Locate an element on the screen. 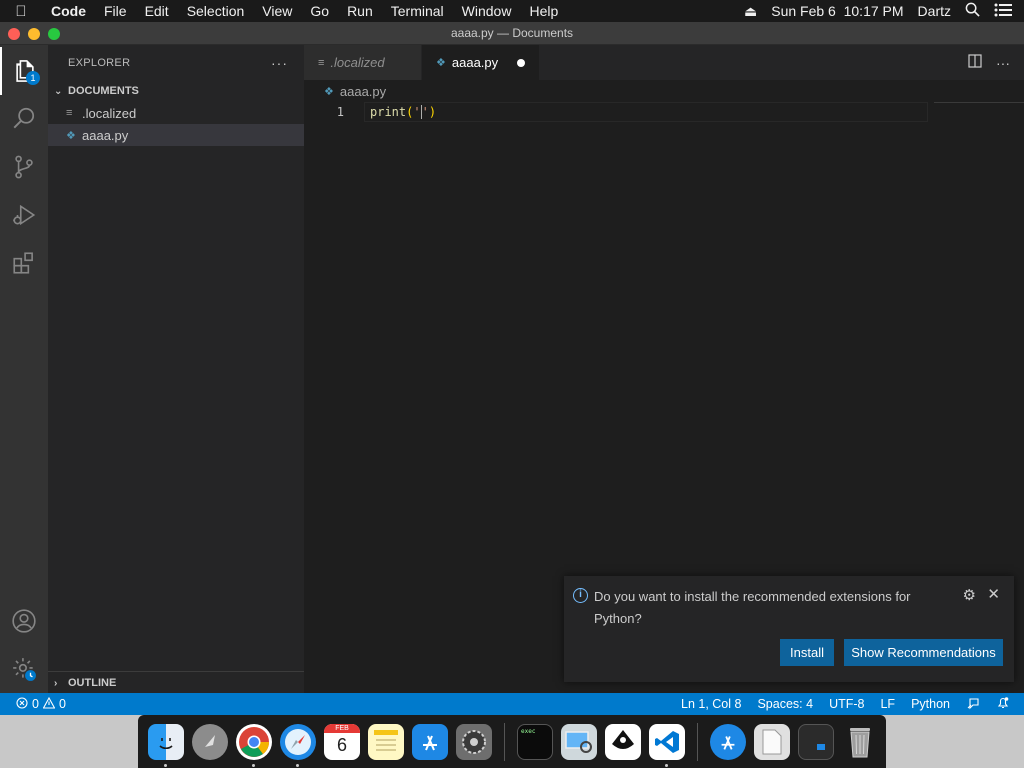 Image resolution: width=1024 pixels, height=768 pixels. activity-search is located at coordinates (24, 119).